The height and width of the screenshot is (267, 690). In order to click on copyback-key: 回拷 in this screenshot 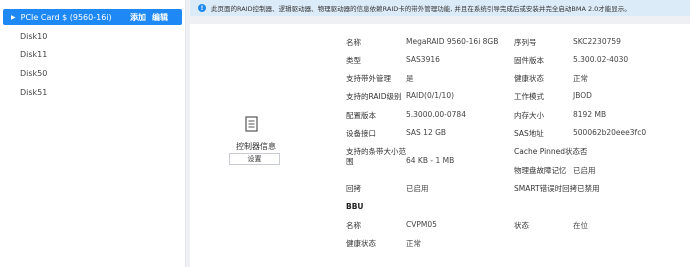, I will do `click(353, 188)`.